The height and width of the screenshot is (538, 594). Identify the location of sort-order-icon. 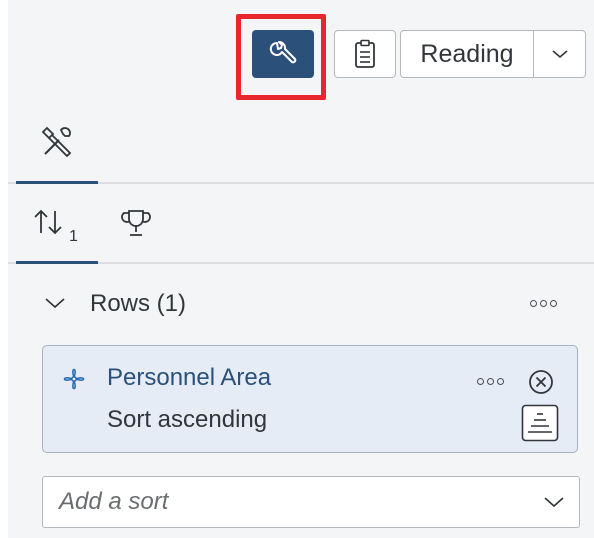
(540, 423).